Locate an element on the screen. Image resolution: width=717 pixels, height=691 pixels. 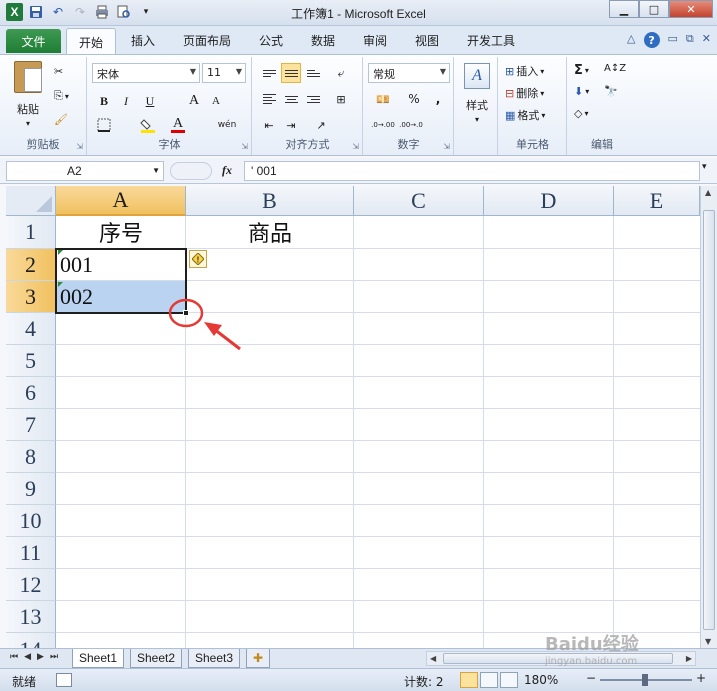
sheet-tab-1: Sheet1 is located at coordinates (98, 658).